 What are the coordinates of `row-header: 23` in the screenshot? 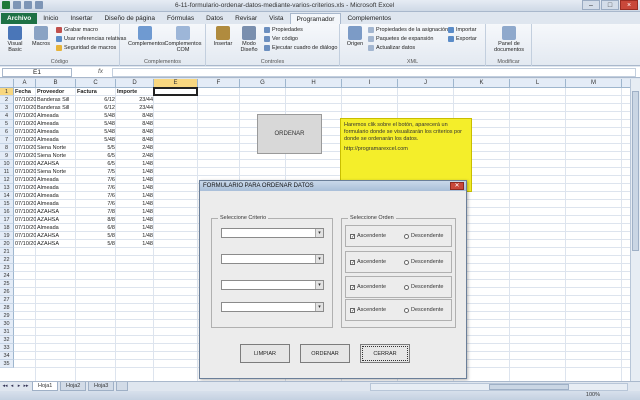 It's located at (7, 268).